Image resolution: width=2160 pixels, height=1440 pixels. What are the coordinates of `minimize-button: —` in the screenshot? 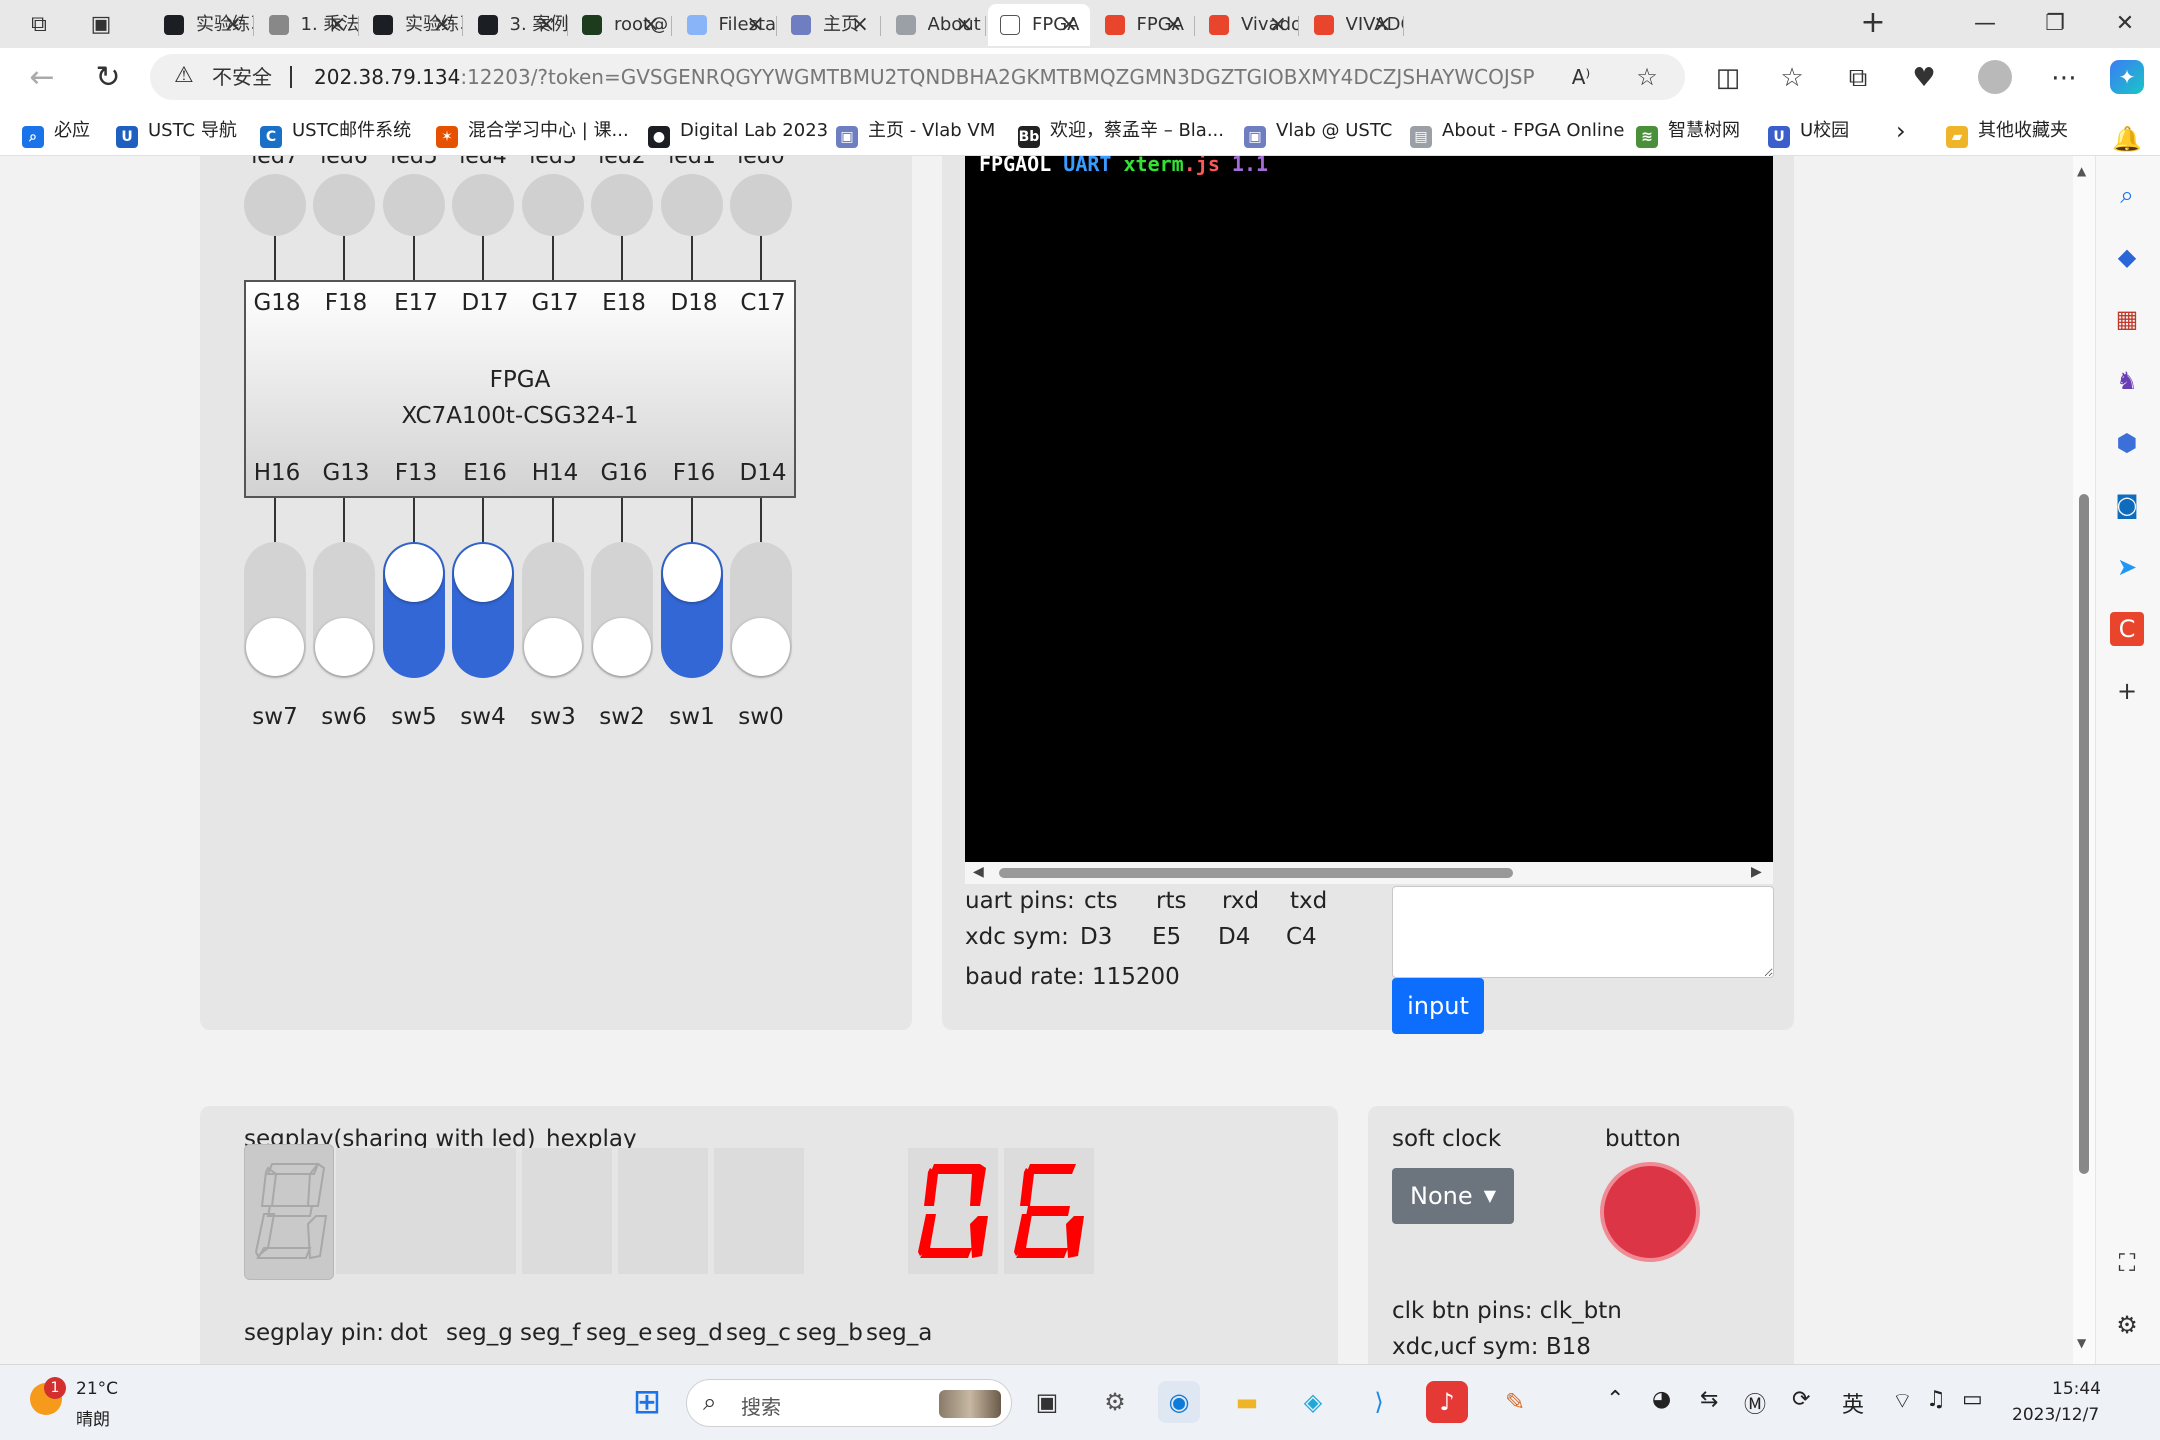 It's located at (1985, 24).